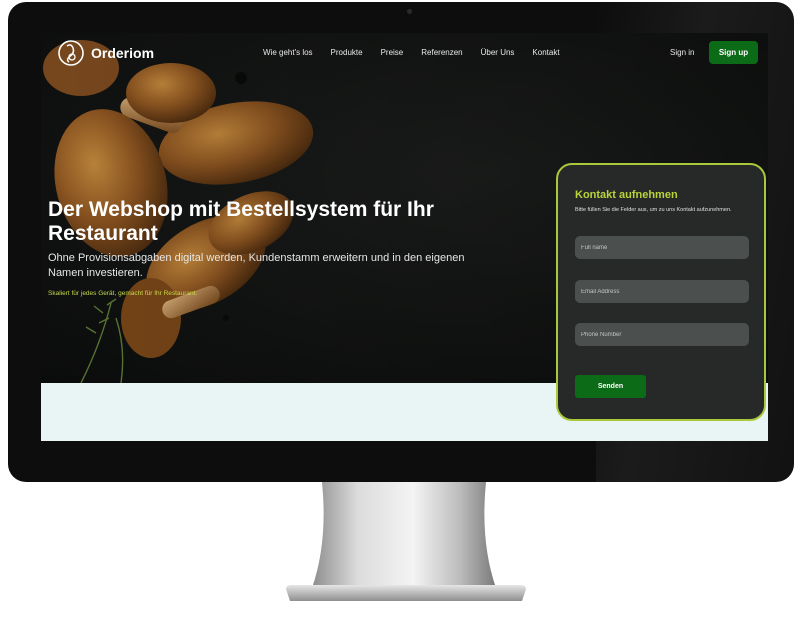 This screenshot has height=622, width=800. I want to click on full-name-input, so click(662, 247).